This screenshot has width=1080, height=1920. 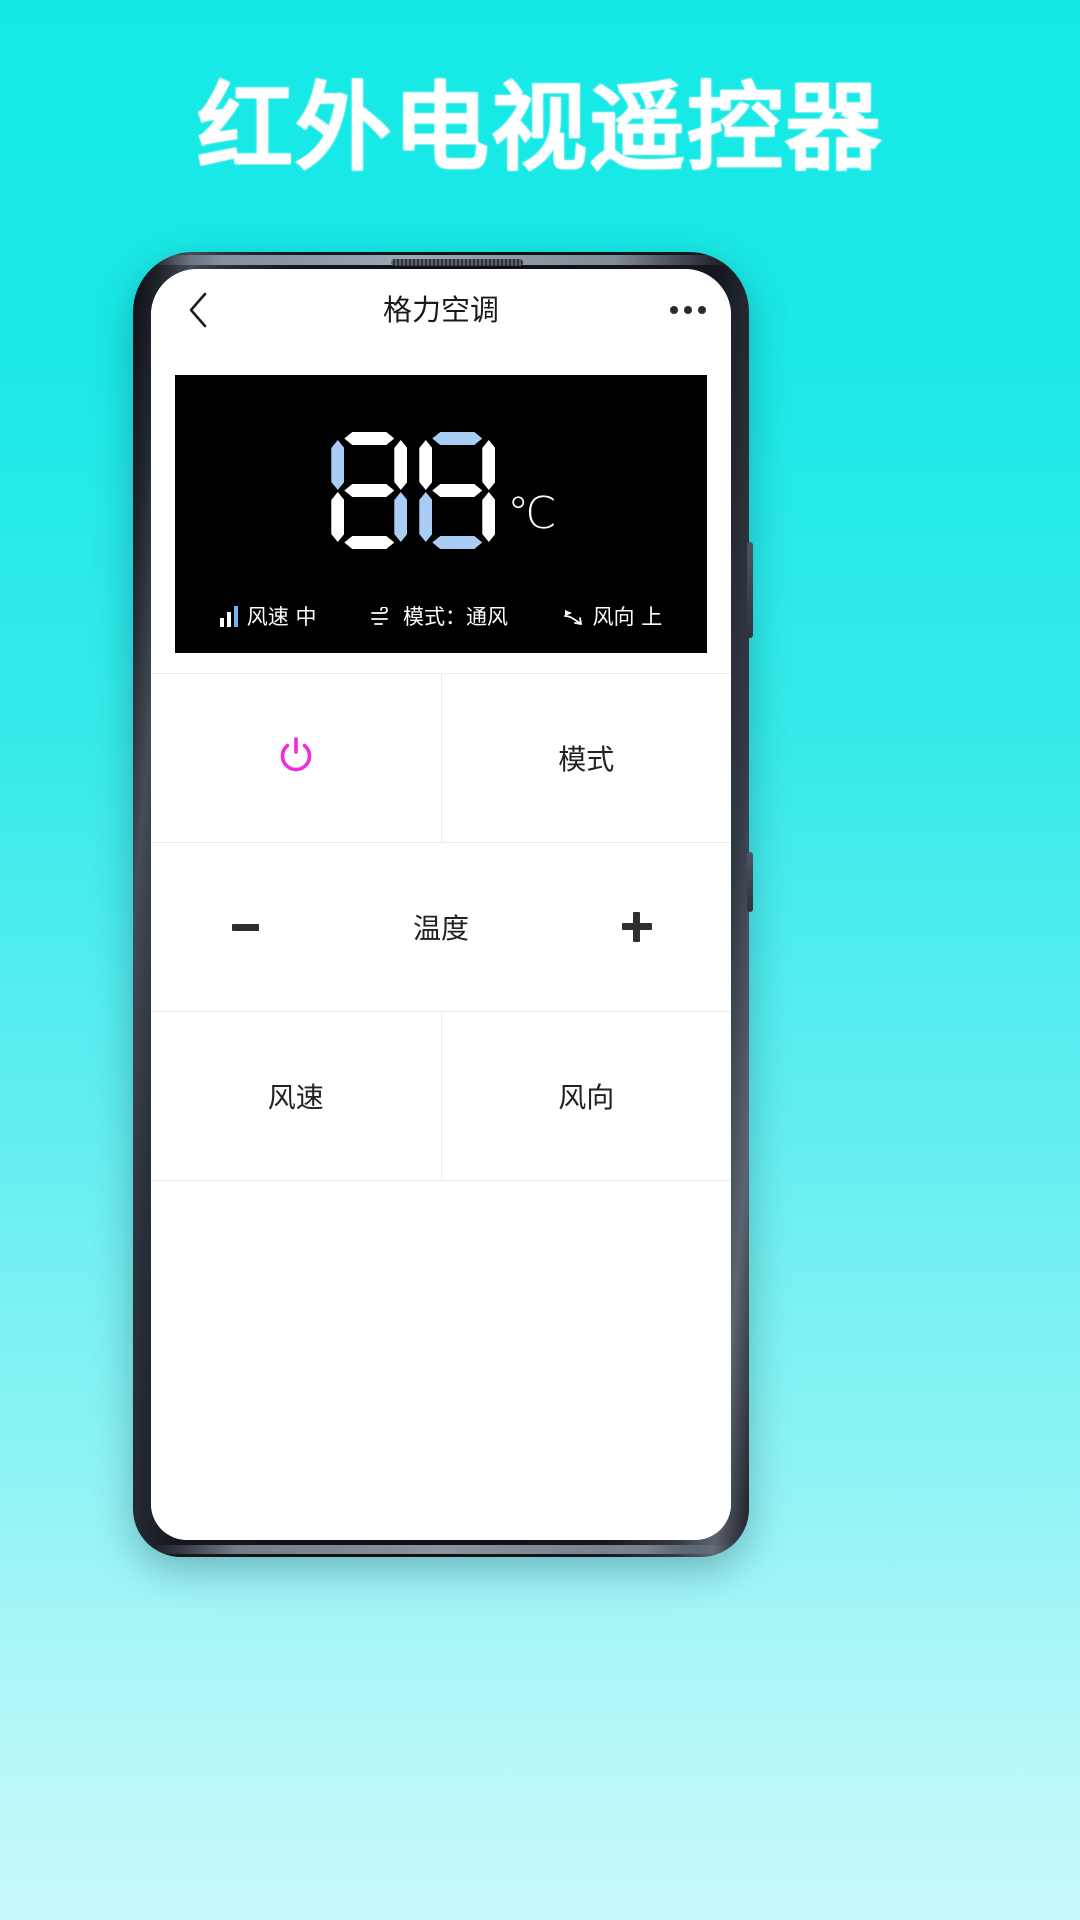 I want to click on grid-row-power-mode: 模式, so click(x=441, y=758).